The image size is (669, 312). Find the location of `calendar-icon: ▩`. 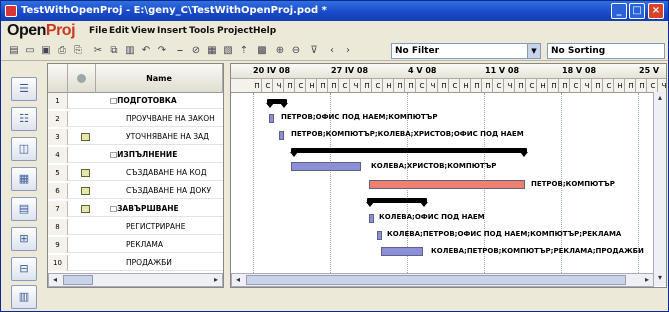

calendar-icon: ▩ is located at coordinates (262, 50).